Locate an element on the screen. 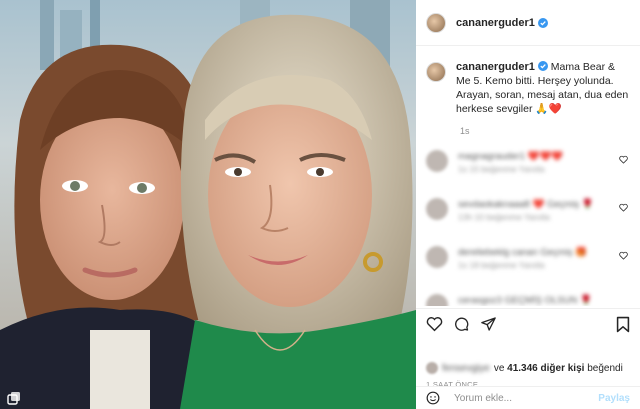  comment-text: sevdaokaknaaa8 ❤️ Geçmiş 🌹 is located at coordinates (526, 204).